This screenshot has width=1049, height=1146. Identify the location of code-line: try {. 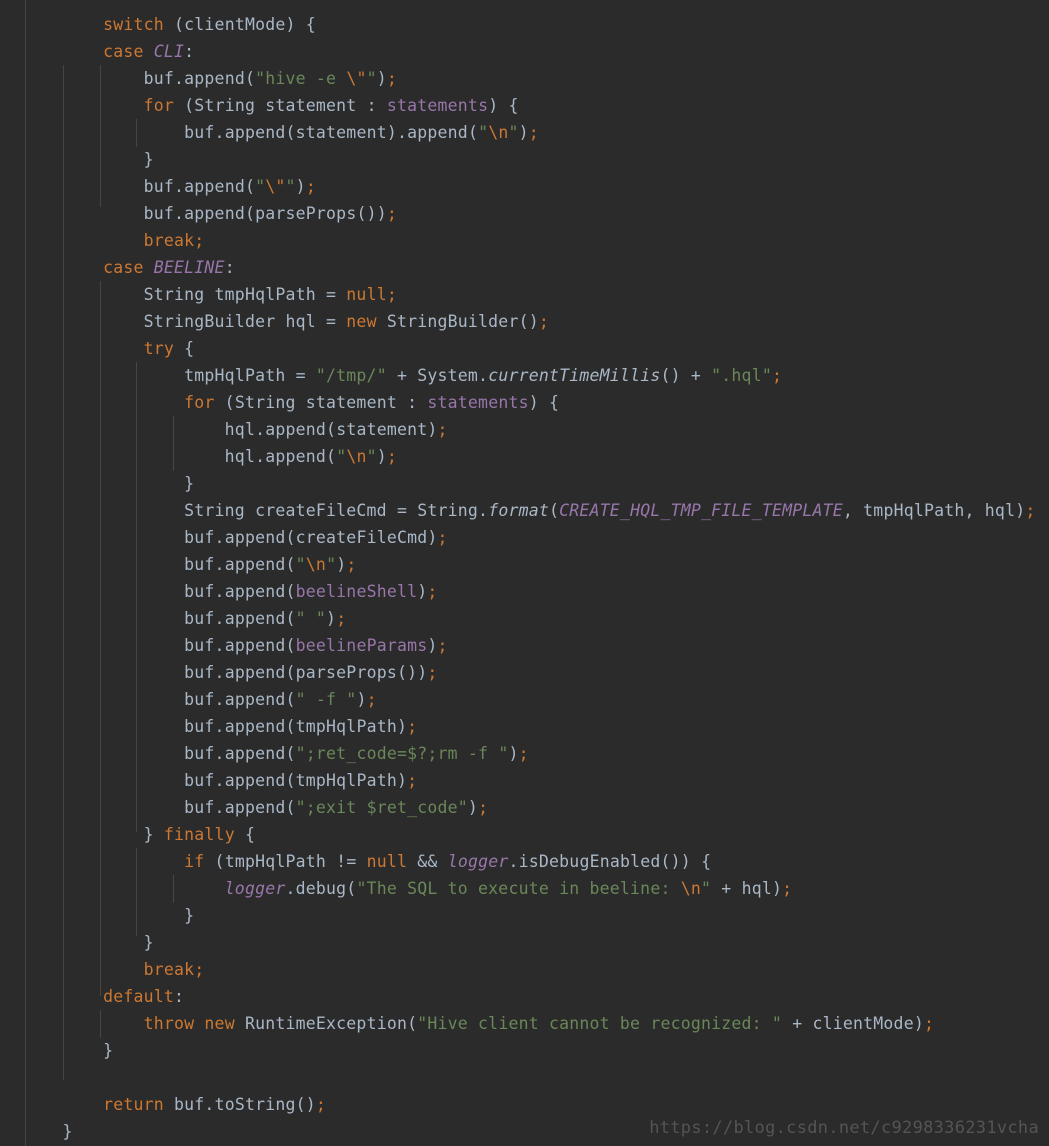
(108, 348).